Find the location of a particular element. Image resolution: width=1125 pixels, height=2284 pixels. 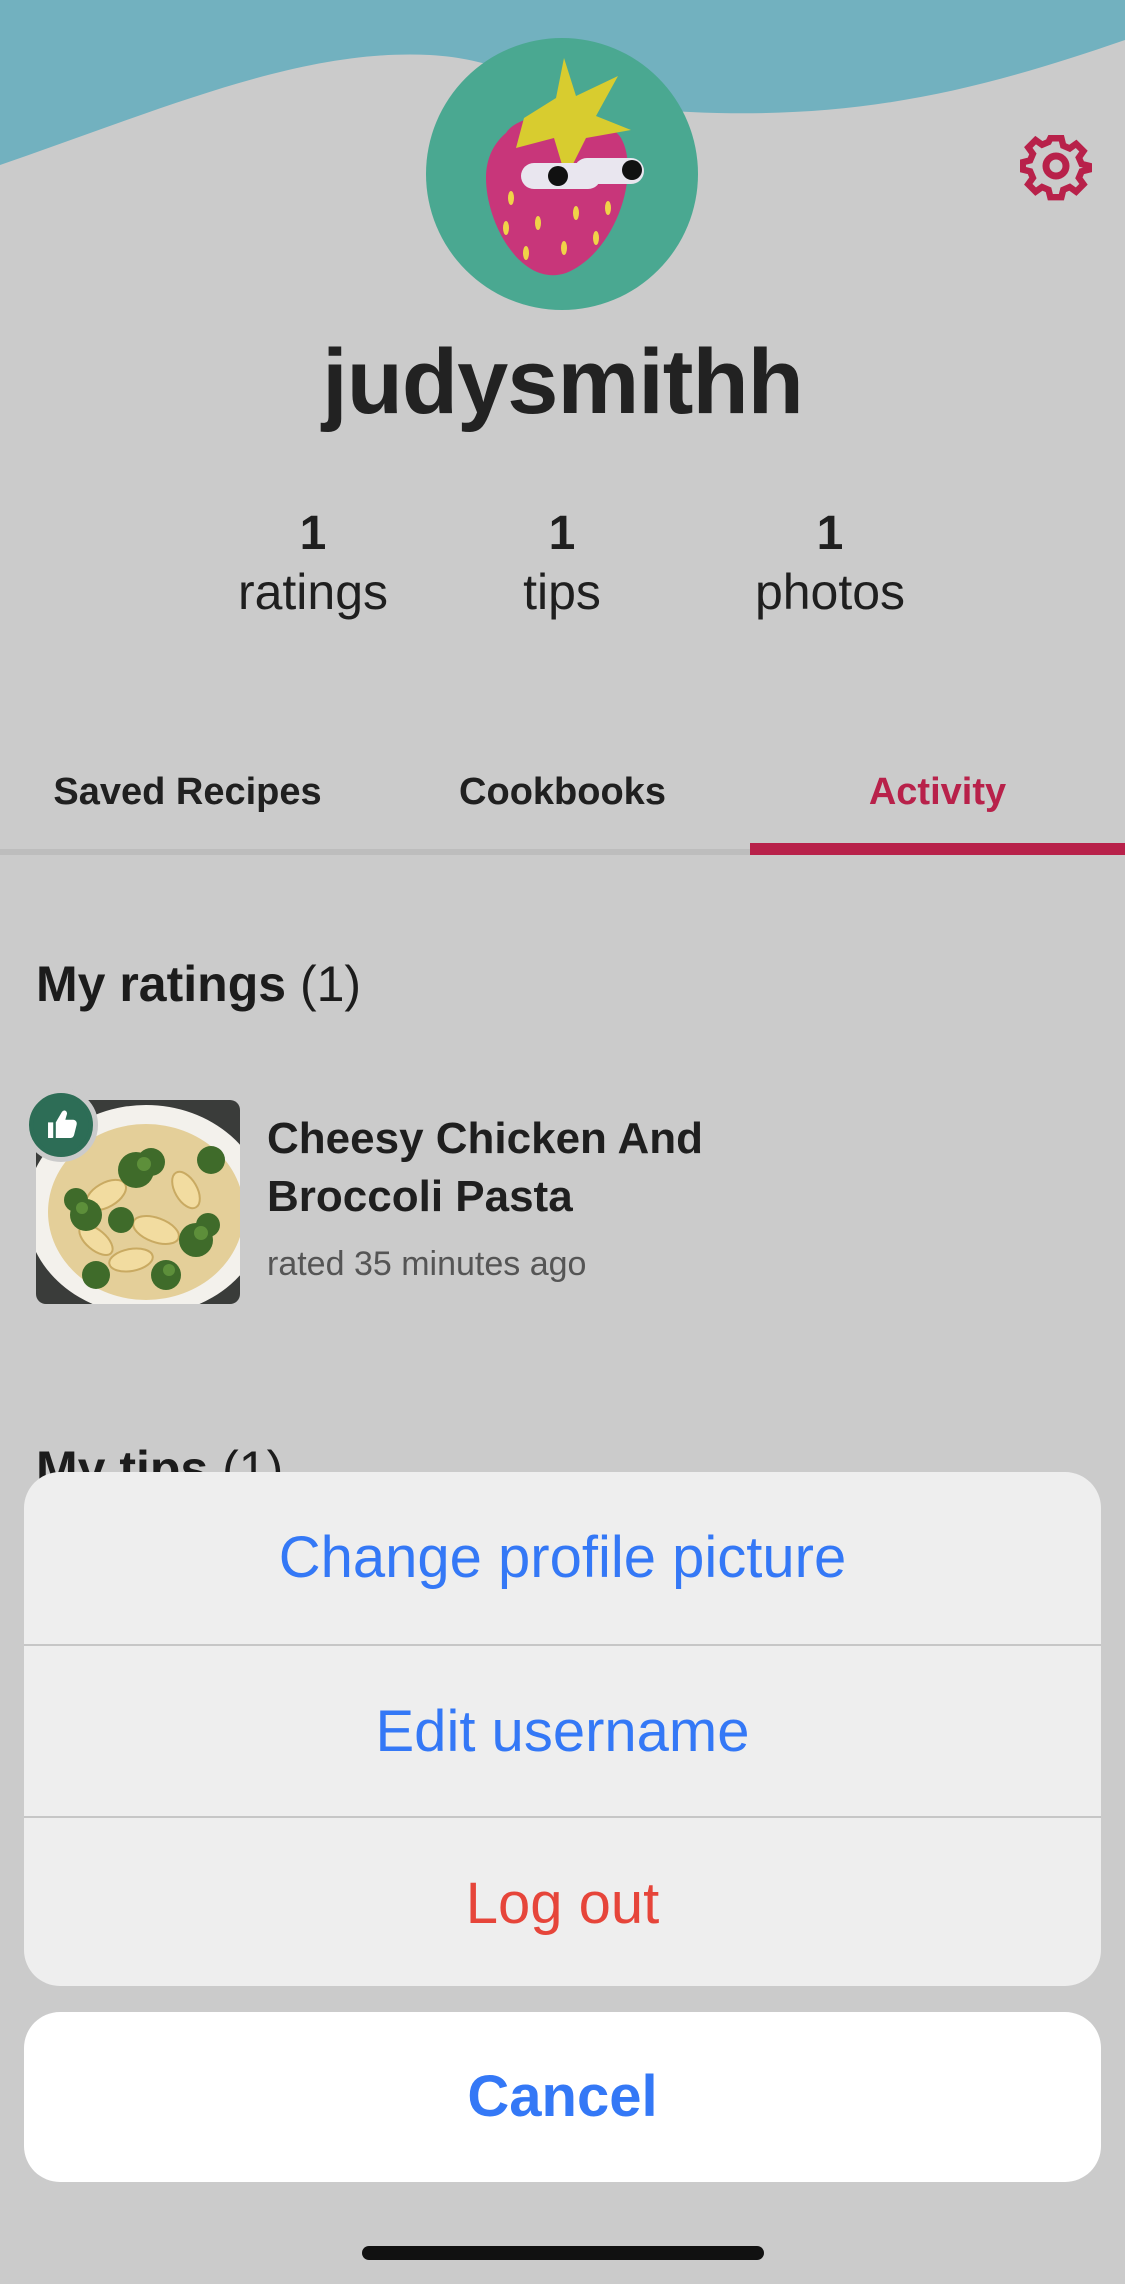

recipe-rated-time: rated 35 minutes ago is located at coordinates (427, 1264).